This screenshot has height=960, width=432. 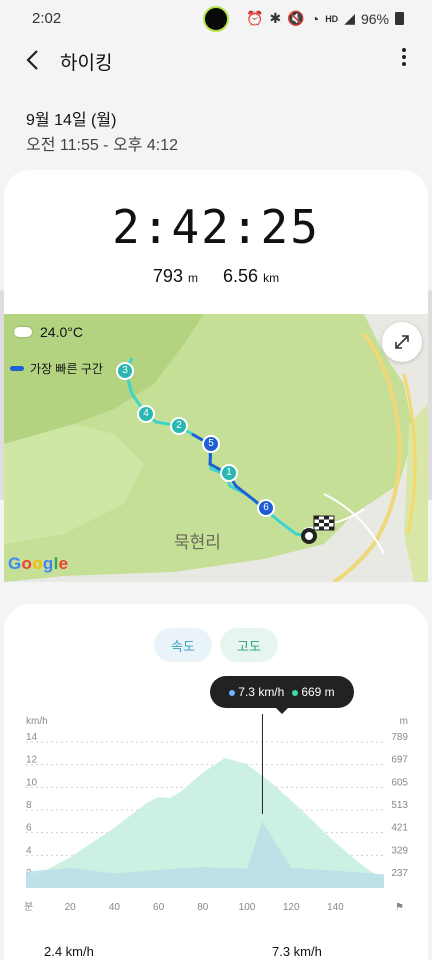 What do you see at coordinates (102, 145) in the screenshot?
I see `session-time-range: 오전 11:55 - 오후 4:12` at bounding box center [102, 145].